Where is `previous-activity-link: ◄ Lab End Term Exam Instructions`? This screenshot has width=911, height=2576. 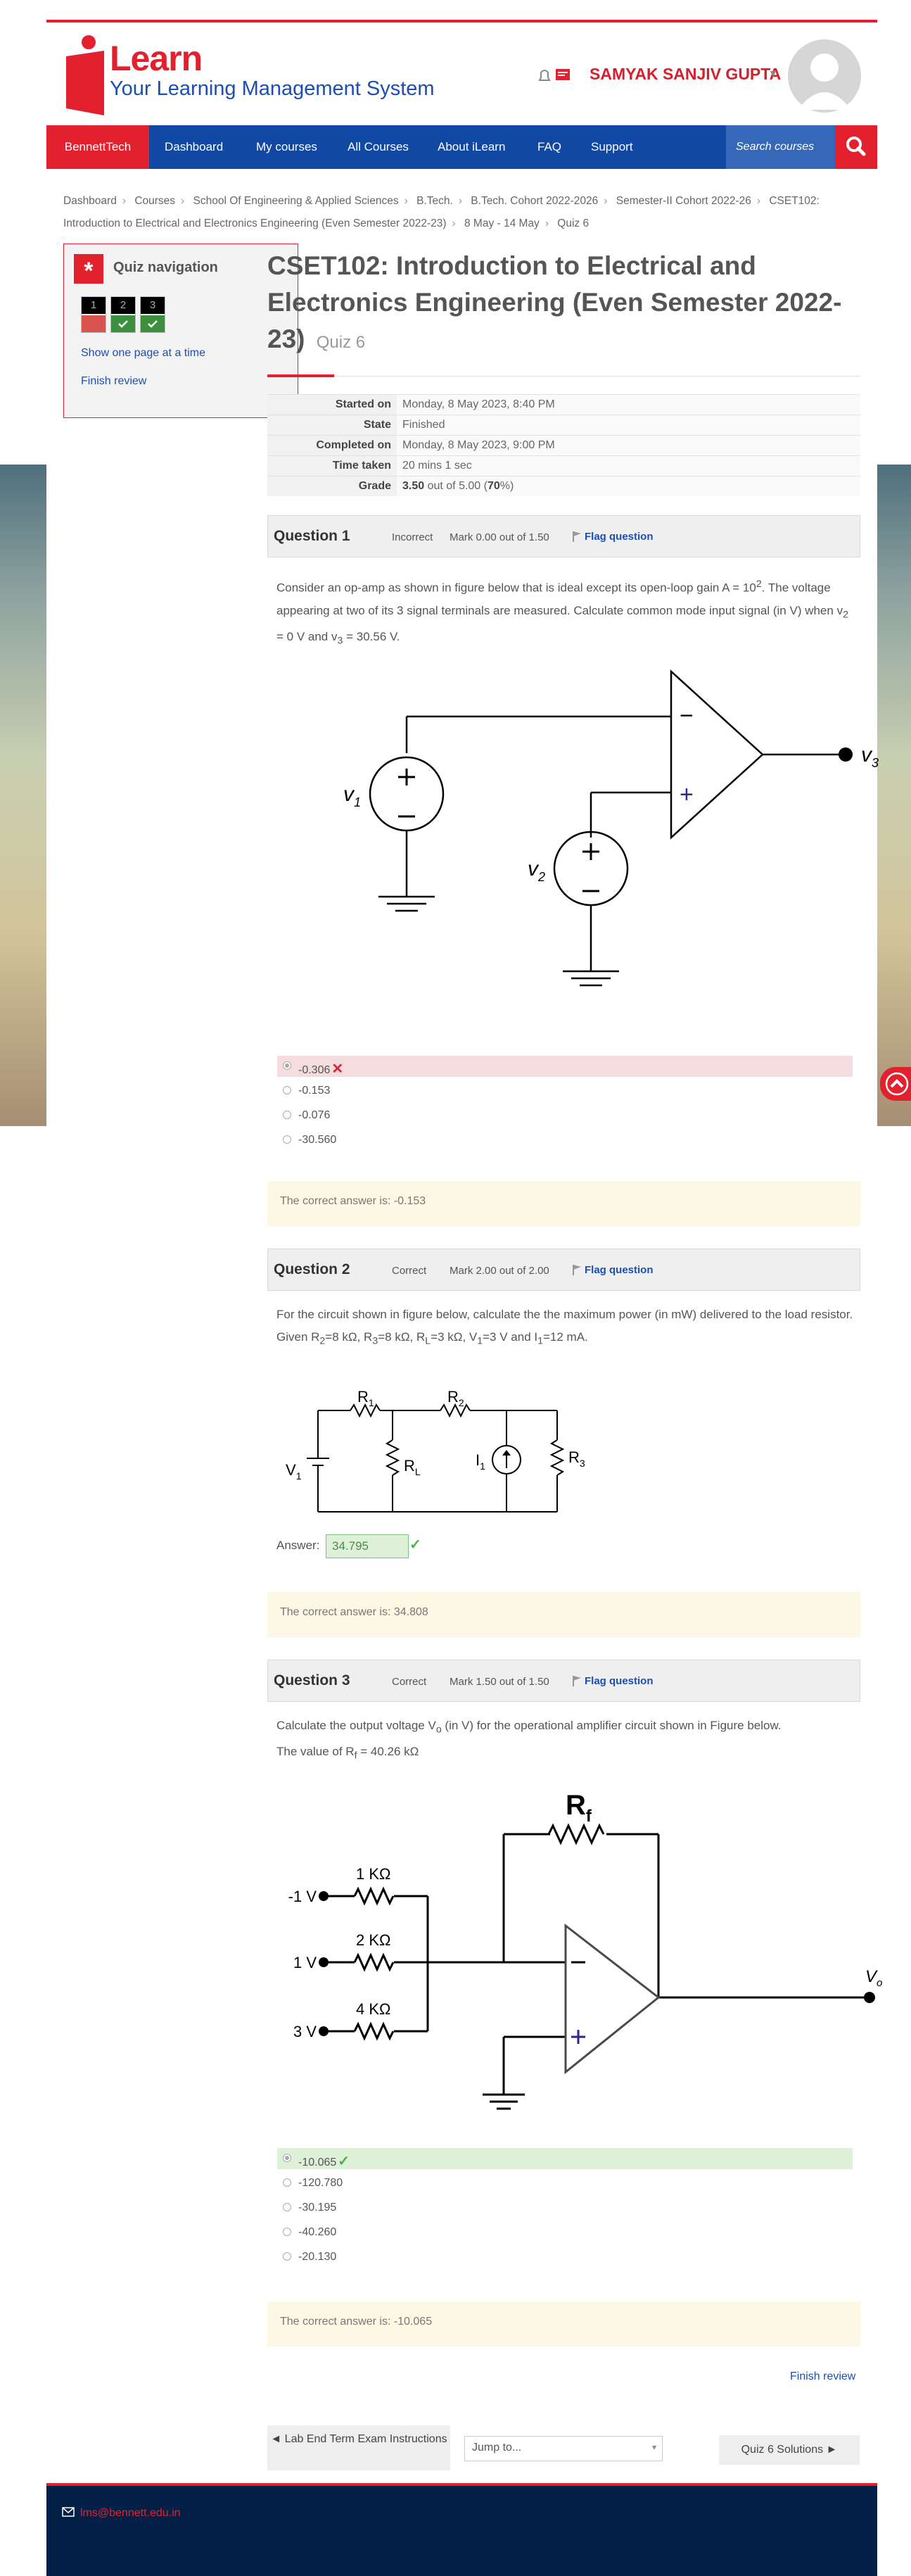 previous-activity-link: ◄ Lab End Term Exam Instructions is located at coordinates (358, 2447).